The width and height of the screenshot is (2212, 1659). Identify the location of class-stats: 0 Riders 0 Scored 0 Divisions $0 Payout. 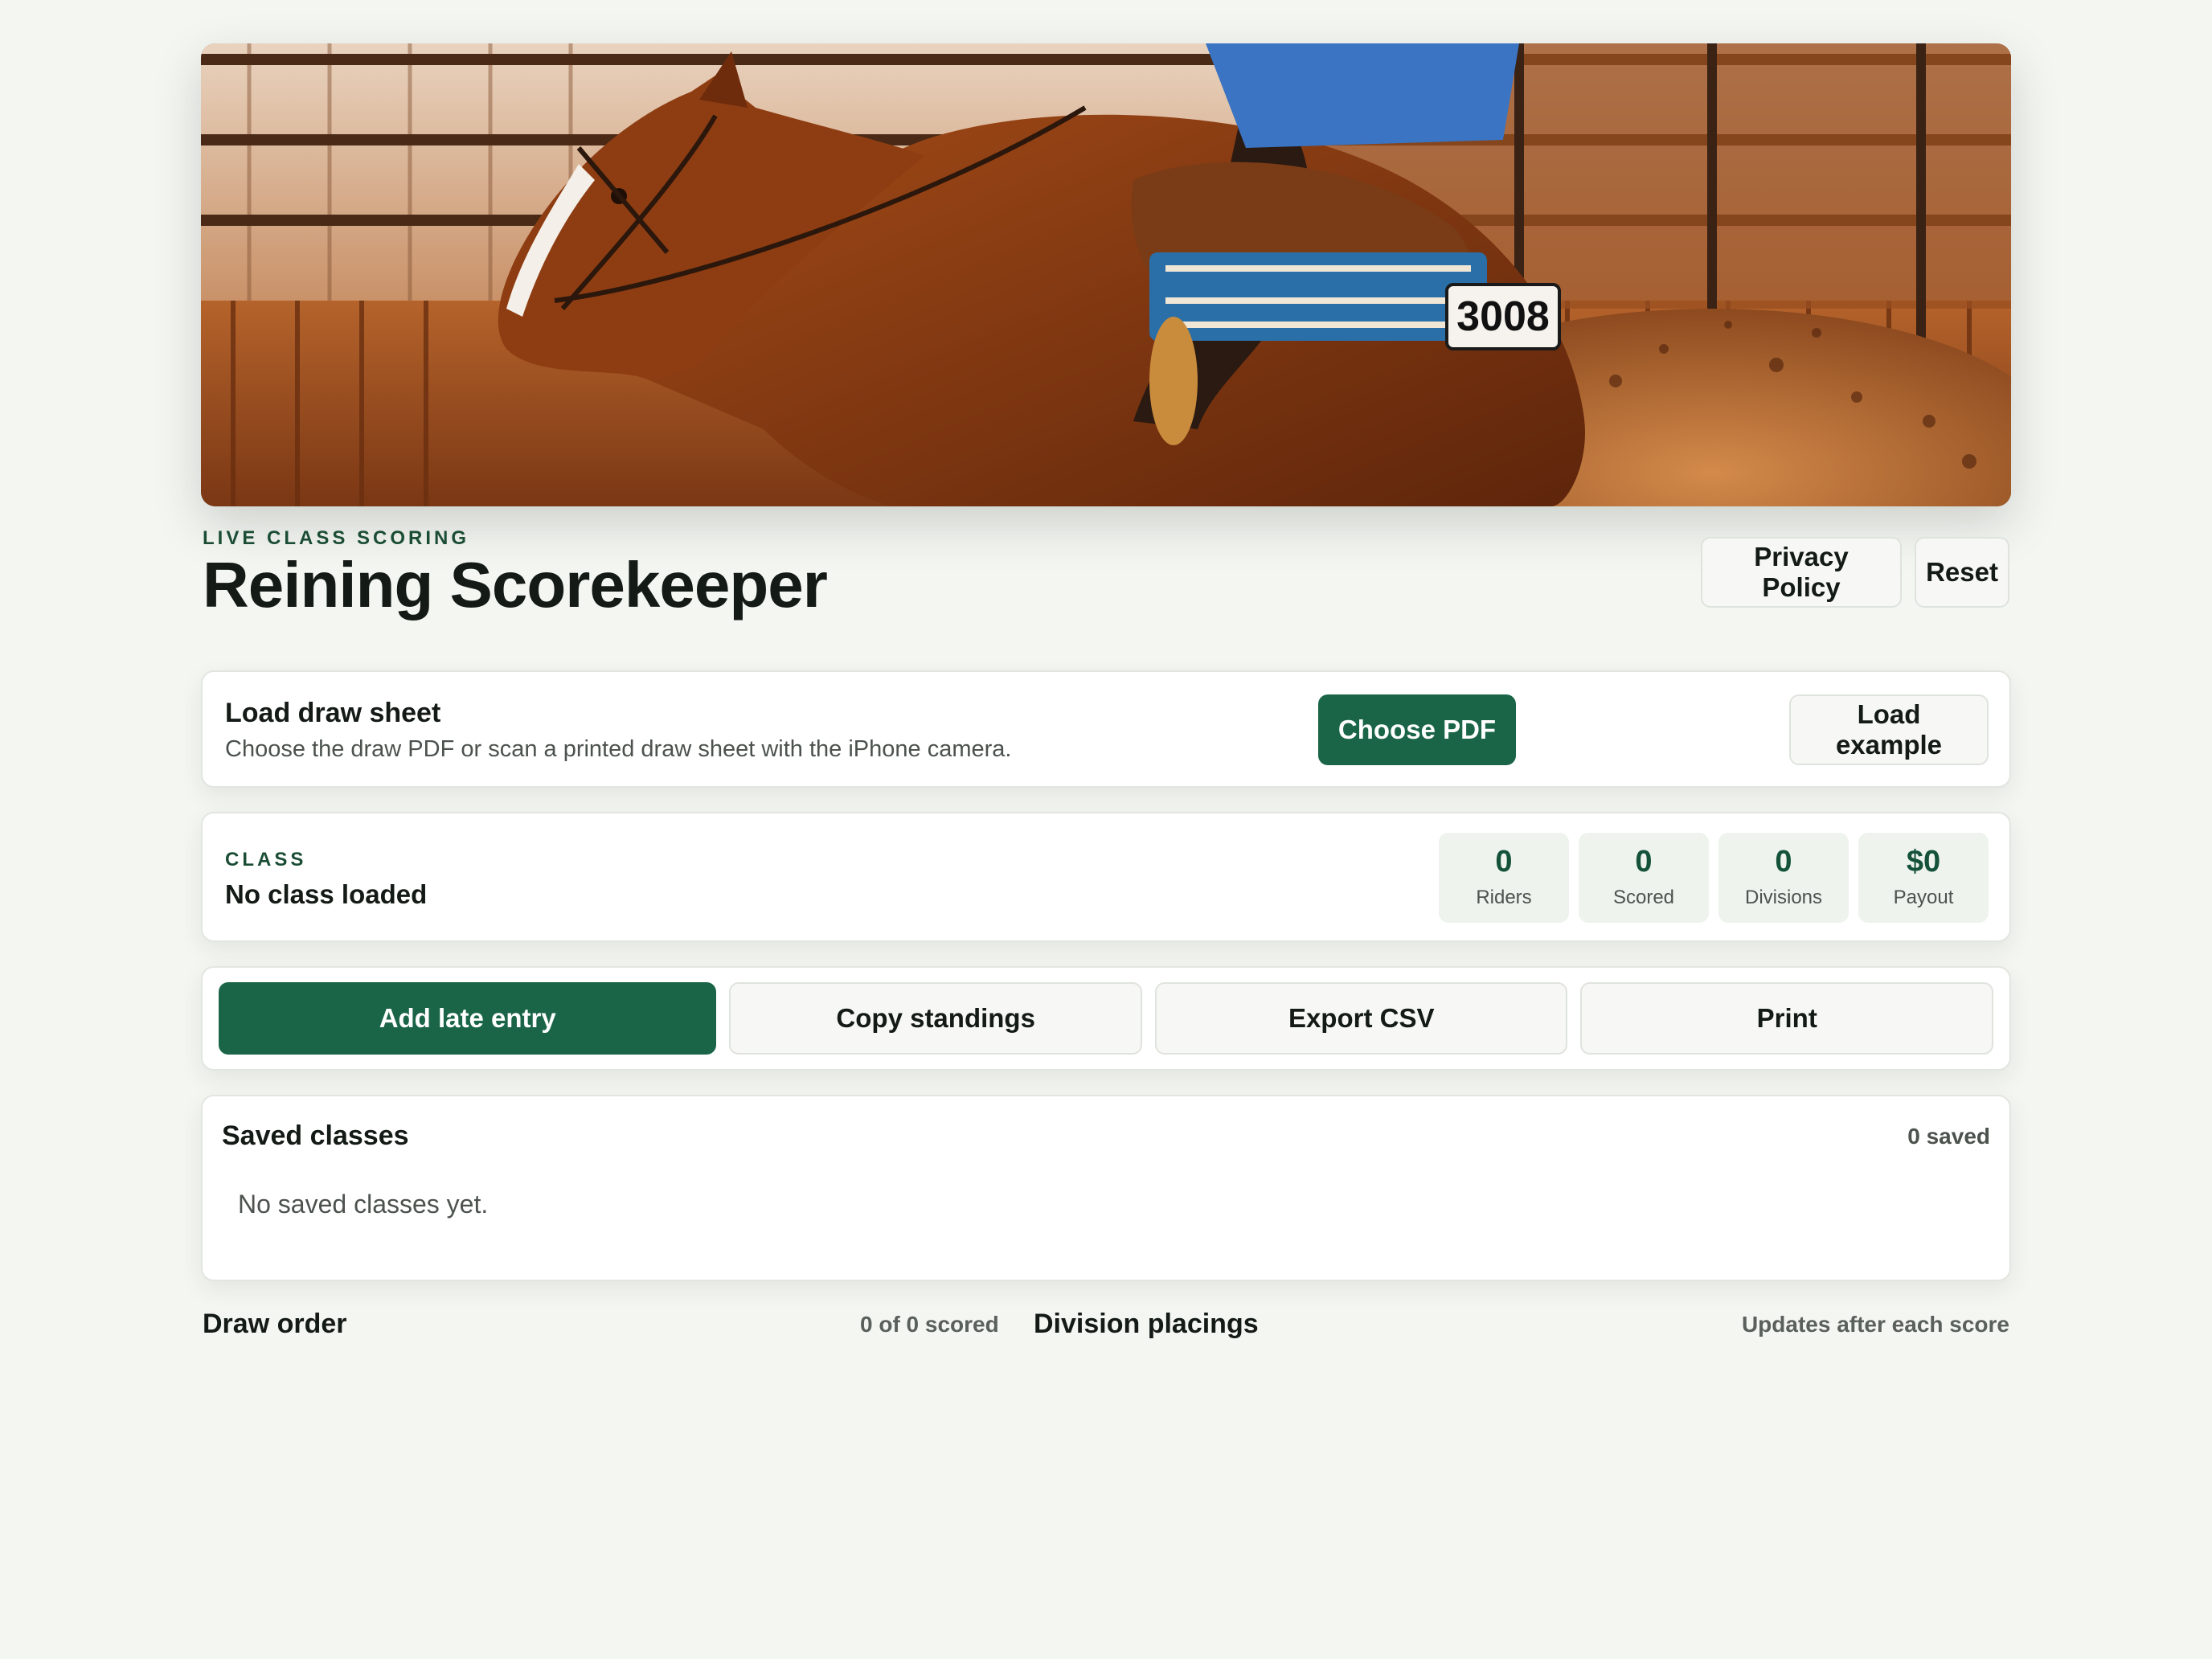
(1714, 878).